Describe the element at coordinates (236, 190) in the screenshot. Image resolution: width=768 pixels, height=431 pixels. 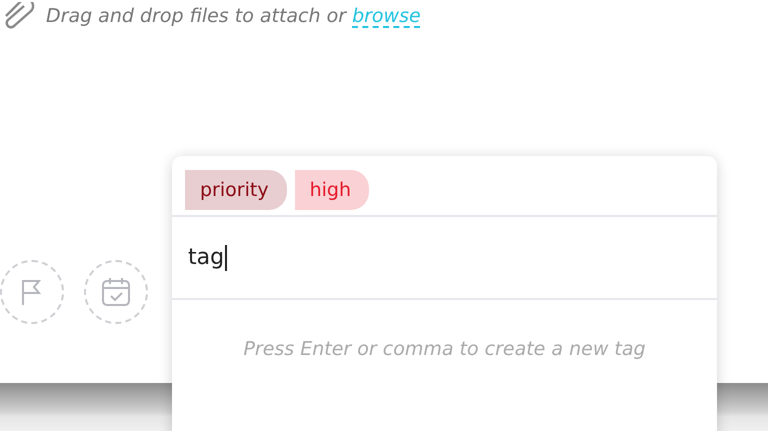
I see `tag-chip: priority` at that location.